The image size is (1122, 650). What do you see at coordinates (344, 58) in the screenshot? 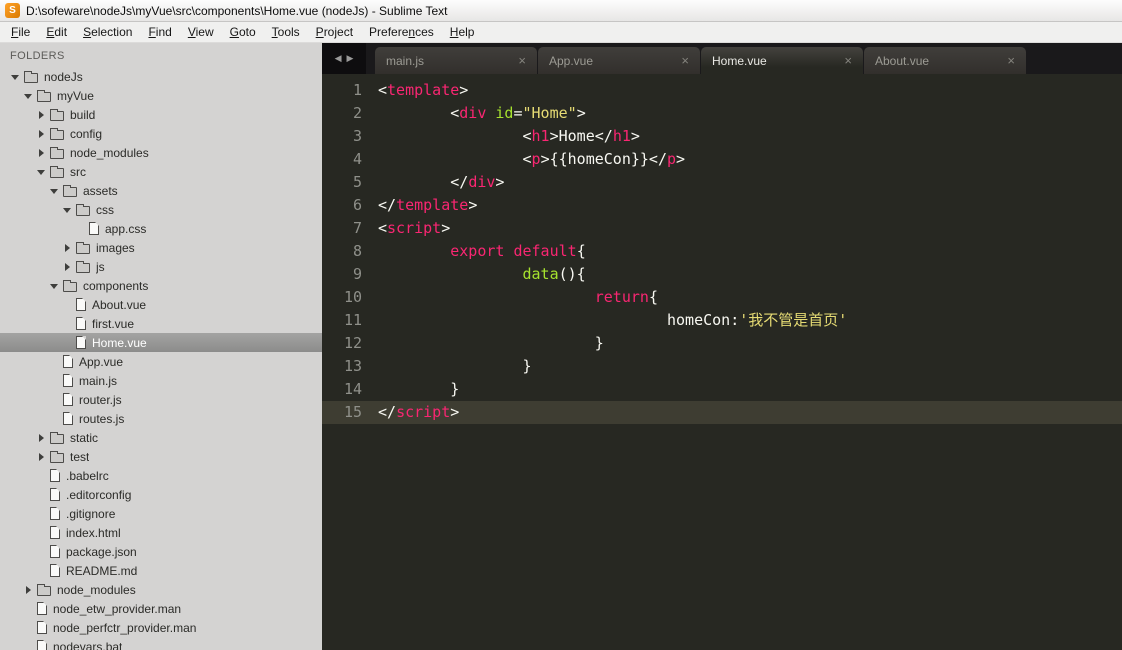
I see `tab-scroll-controls: ◀ ▶` at bounding box center [344, 58].